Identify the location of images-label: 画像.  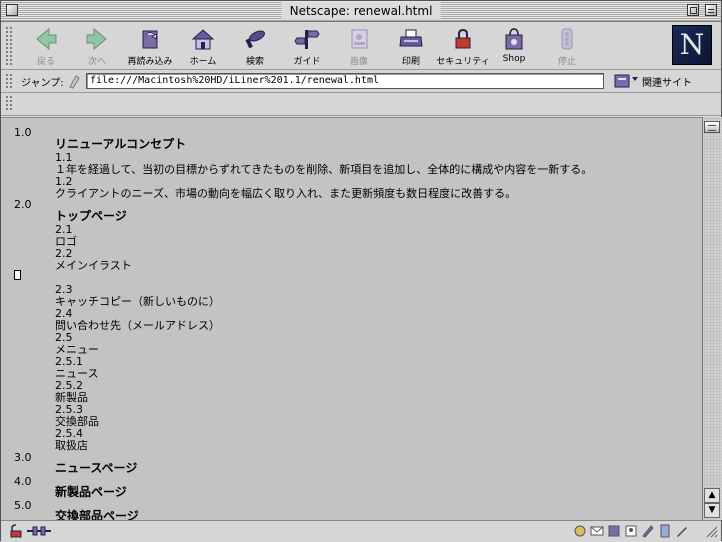
(358, 62).